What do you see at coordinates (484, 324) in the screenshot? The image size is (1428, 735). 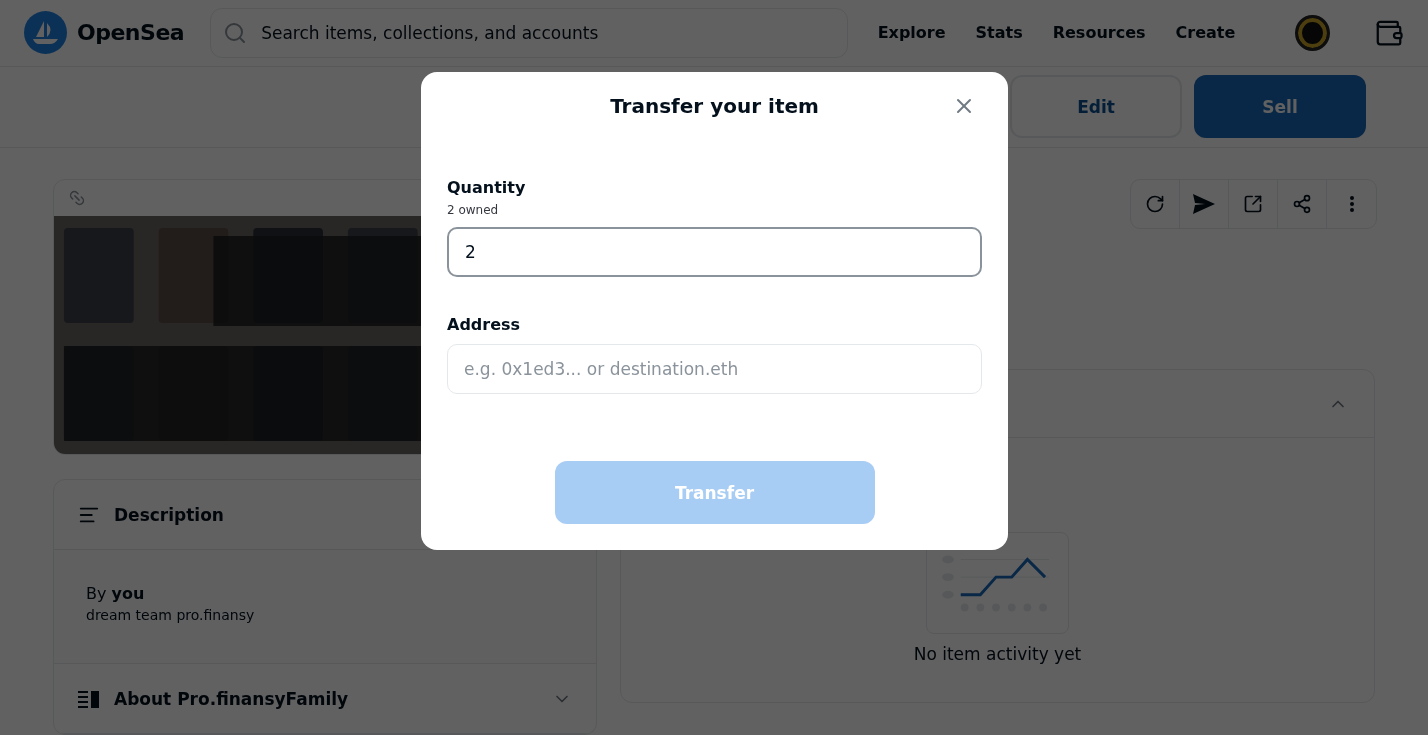 I see `field-label: Address` at bounding box center [484, 324].